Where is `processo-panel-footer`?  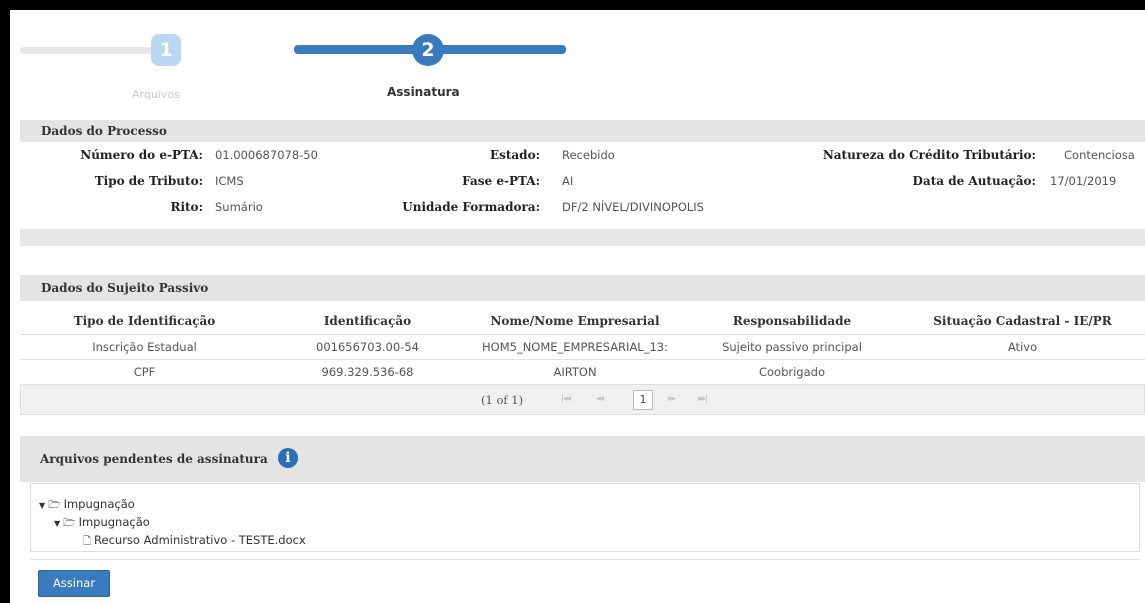
processo-panel-footer is located at coordinates (582, 237).